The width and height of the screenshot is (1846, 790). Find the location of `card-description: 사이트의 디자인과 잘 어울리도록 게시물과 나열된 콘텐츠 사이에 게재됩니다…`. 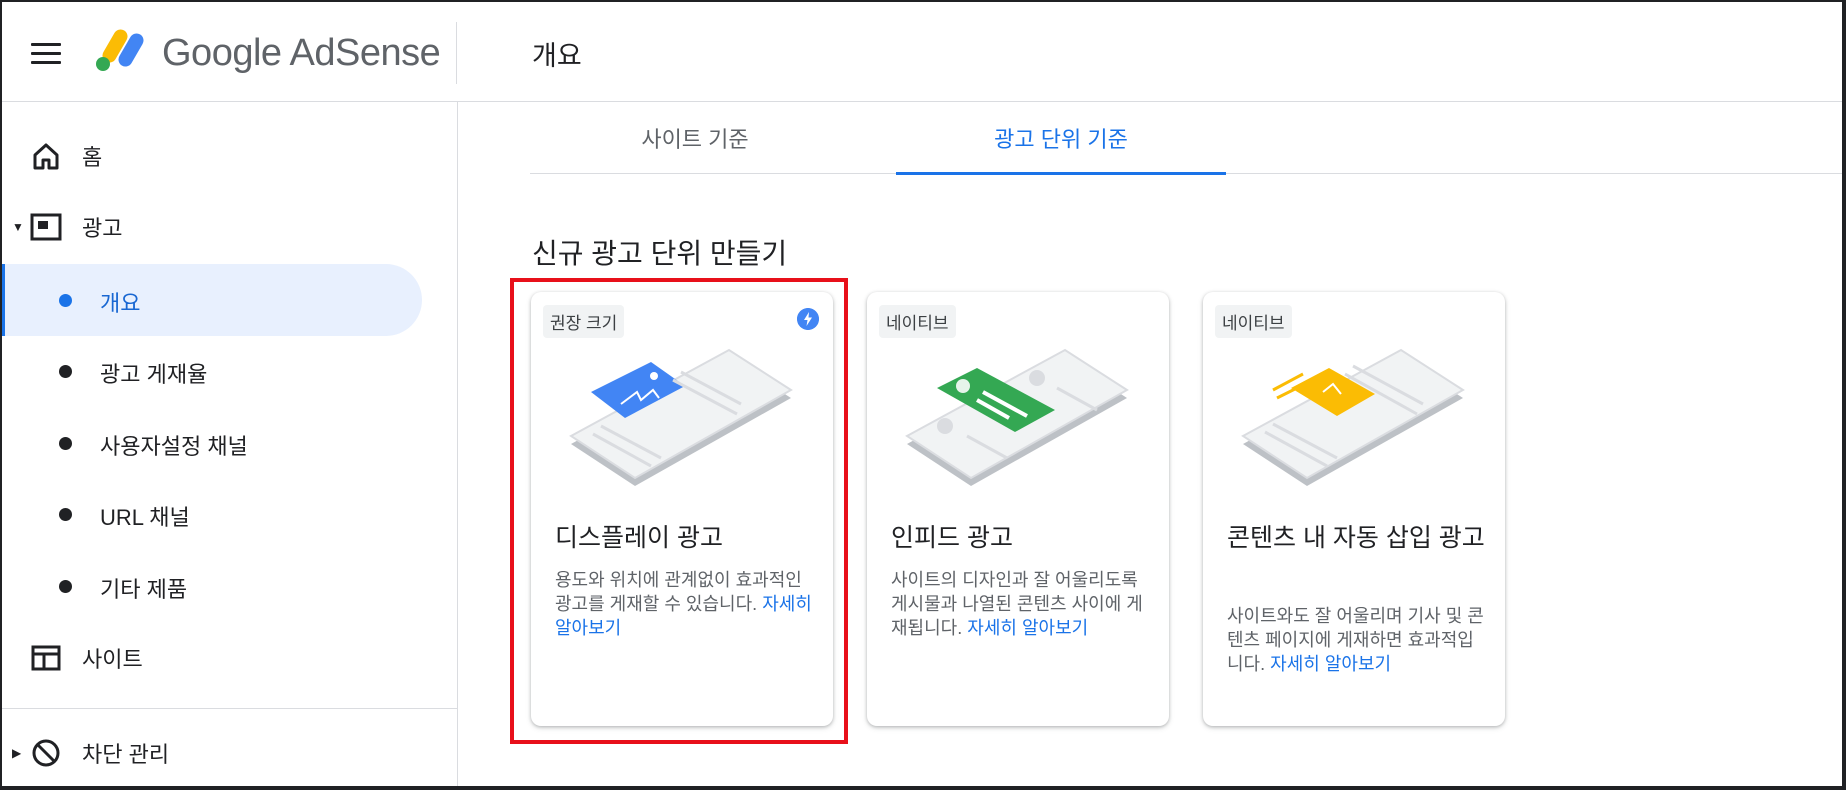

card-description: 사이트의 디자인과 잘 어울리도록 게시물과 나열된 콘텐츠 사이에 게재됩니다… is located at coordinates (1021, 604).